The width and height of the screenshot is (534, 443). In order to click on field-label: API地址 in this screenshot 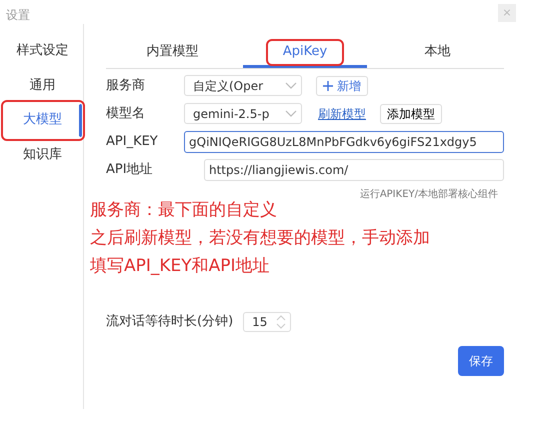, I will do `click(130, 169)`.